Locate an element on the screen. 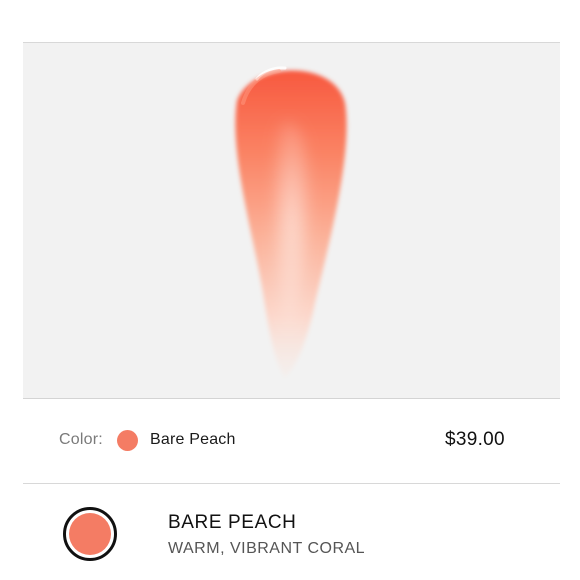 Image resolution: width=580 pixels, height=580 pixels. lip-gloss-swatch-icon is located at coordinates (291, 222).